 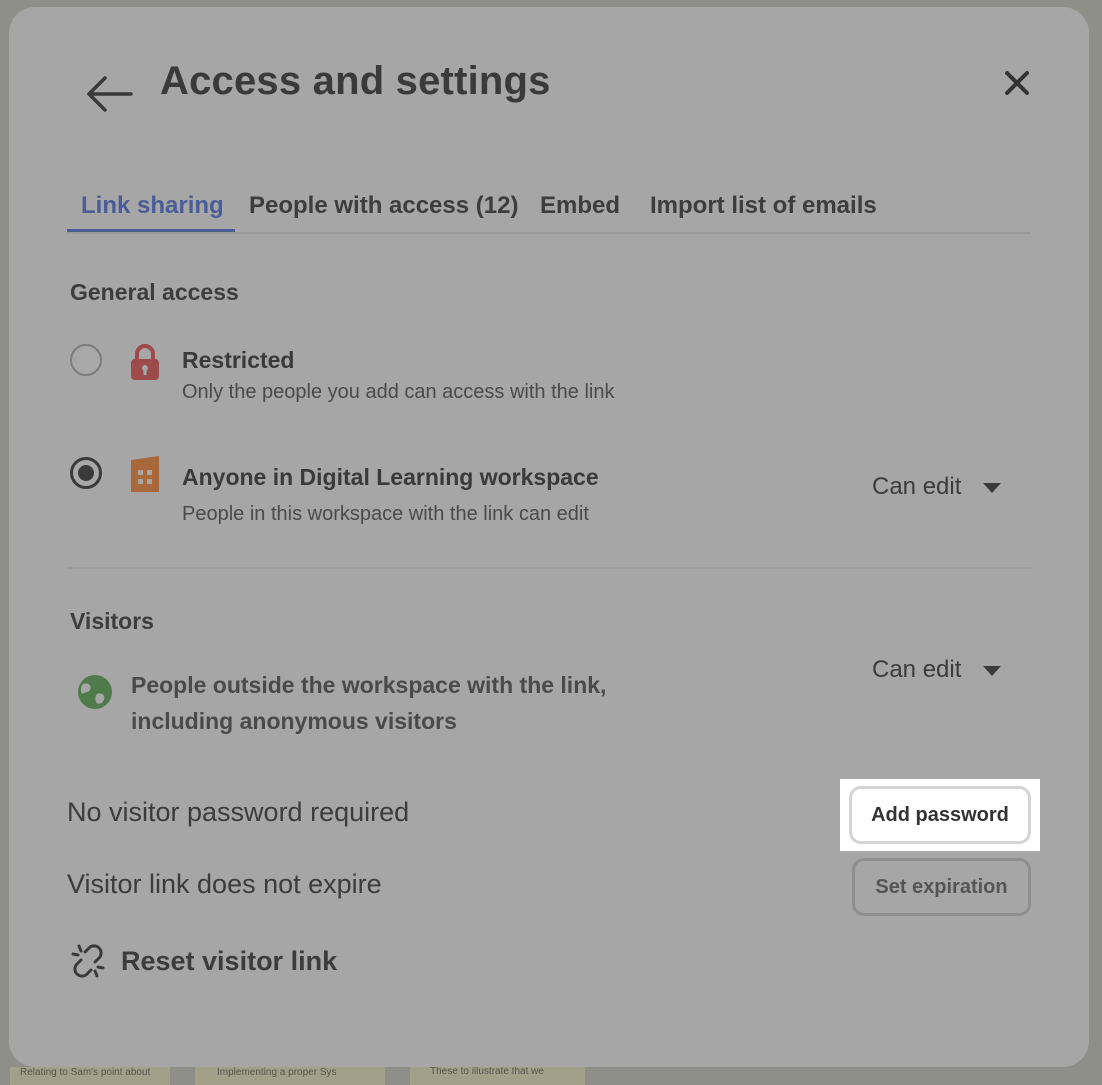 I want to click on back-button, so click(x=111, y=94).